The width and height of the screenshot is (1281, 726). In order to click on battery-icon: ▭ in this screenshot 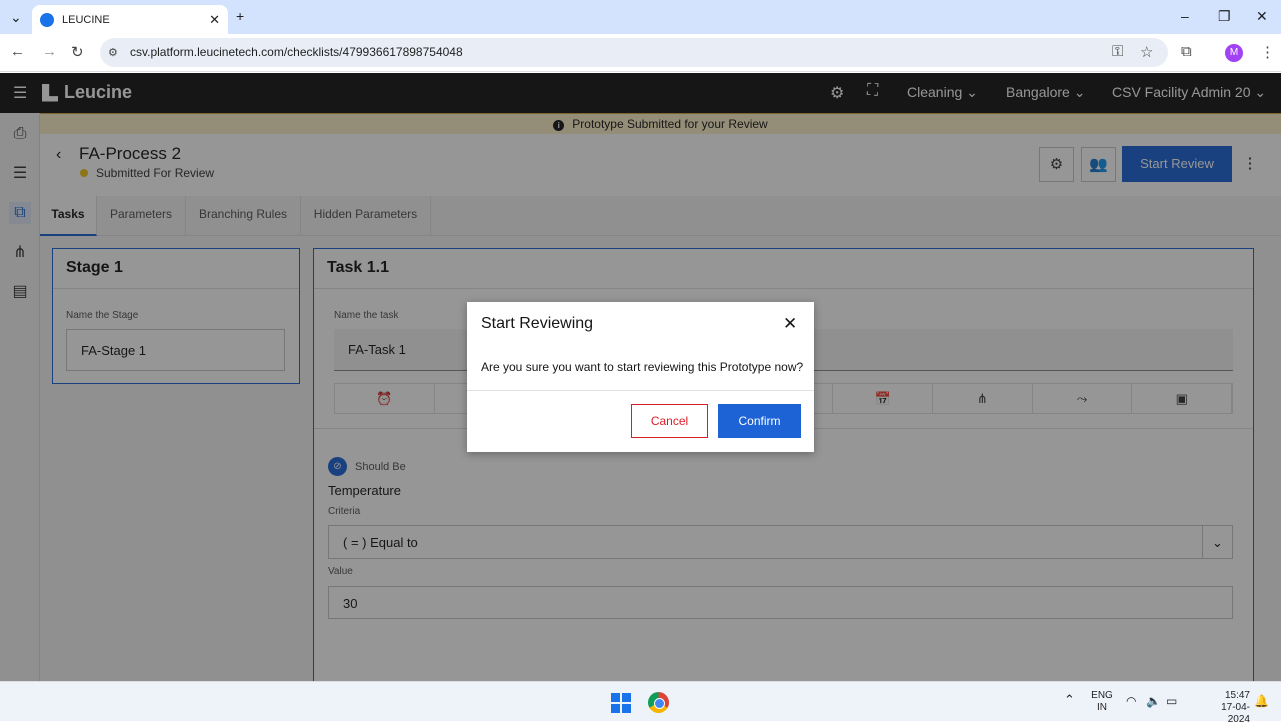, I will do `click(1171, 701)`.